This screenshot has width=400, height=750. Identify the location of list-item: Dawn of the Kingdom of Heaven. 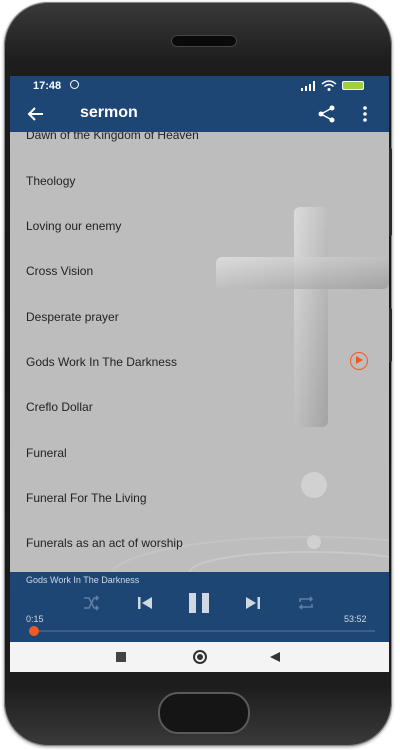
(196, 139).